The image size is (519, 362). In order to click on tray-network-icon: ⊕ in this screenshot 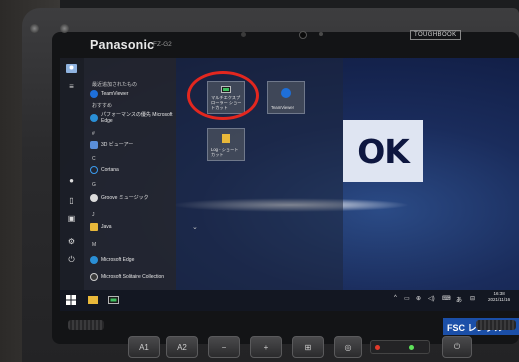, I will do `click(418, 298)`.